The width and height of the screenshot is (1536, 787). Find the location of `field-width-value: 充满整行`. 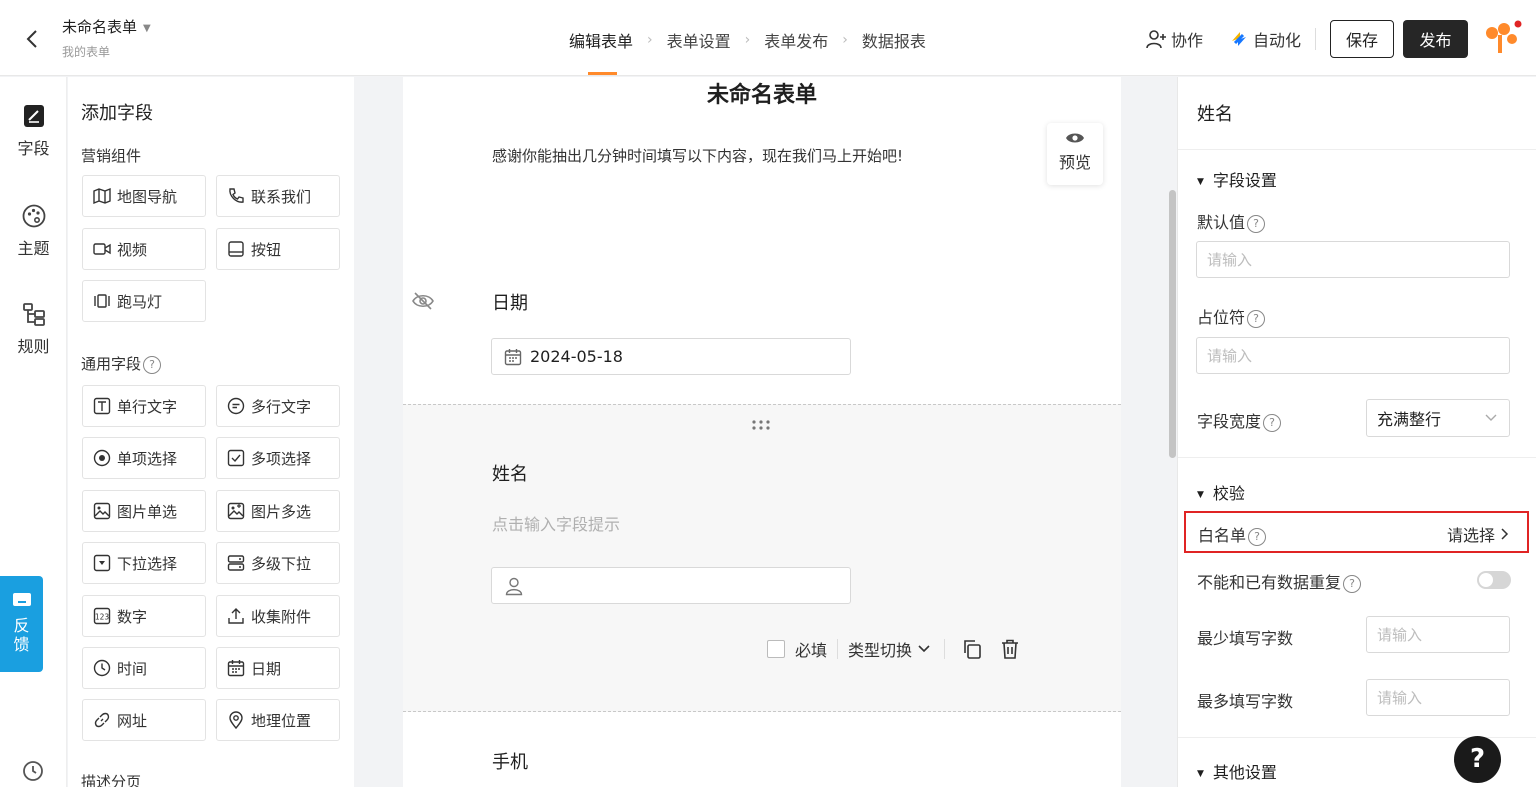

field-width-value: 充满整行 is located at coordinates (1409, 419).